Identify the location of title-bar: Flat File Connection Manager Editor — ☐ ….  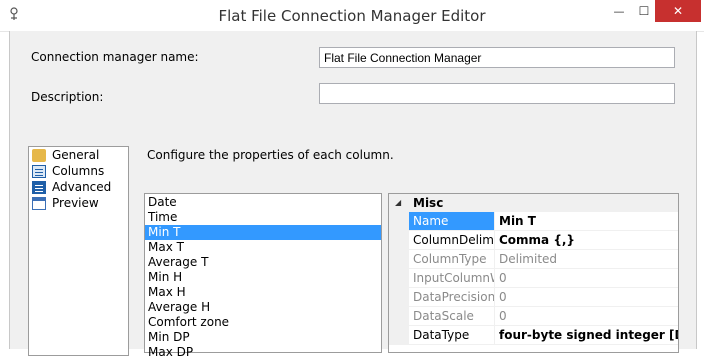
(352, 16).